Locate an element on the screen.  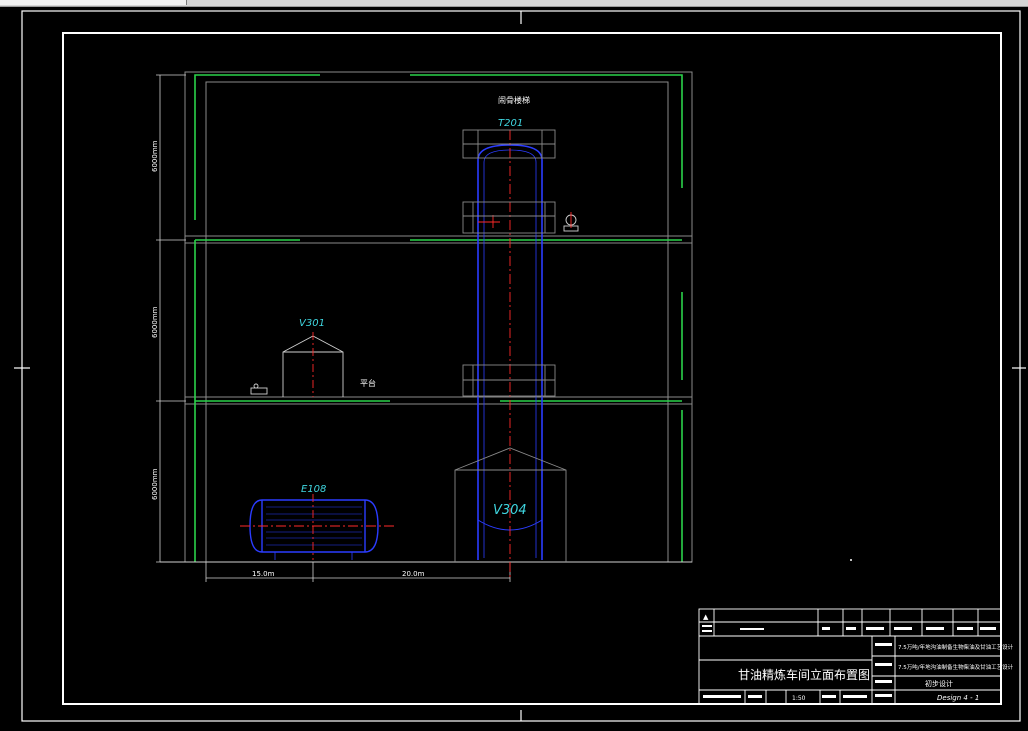
stair-label: 闹骨楼梯 is located at coordinates (514, 100).